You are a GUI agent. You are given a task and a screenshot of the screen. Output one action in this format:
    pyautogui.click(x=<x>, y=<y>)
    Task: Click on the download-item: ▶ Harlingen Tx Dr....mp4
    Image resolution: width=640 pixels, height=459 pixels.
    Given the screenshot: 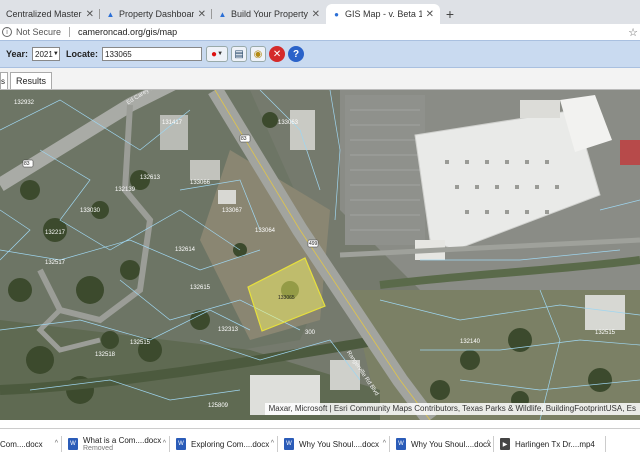 What is the action you would take?
    pyautogui.click(x=550, y=444)
    